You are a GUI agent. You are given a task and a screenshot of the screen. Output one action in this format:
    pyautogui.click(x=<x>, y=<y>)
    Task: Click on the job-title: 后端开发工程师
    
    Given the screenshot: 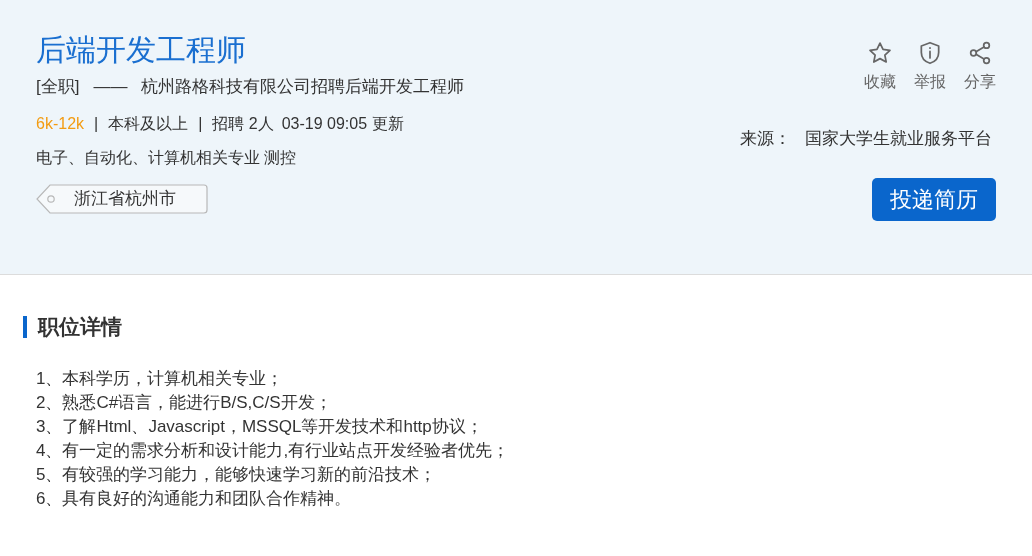 What is the action you would take?
    pyautogui.click(x=141, y=50)
    